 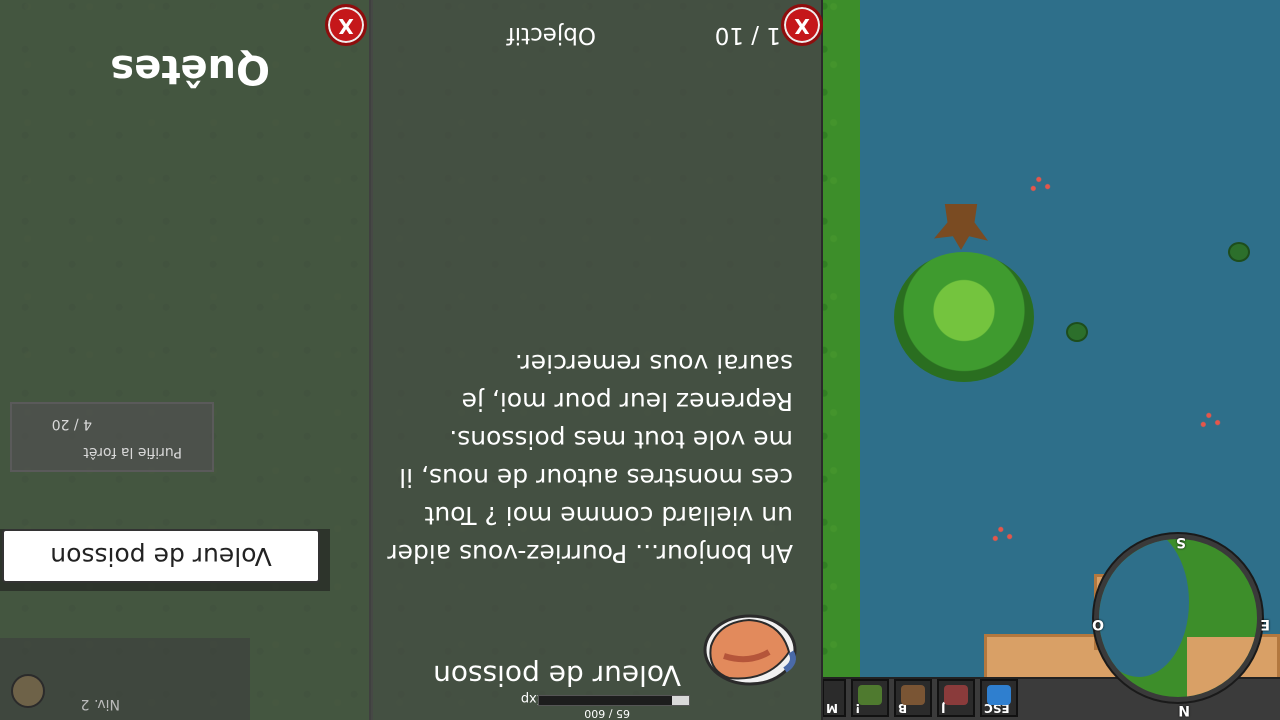 I want to click on exp-value: 65 / 600, so click(x=607, y=713).